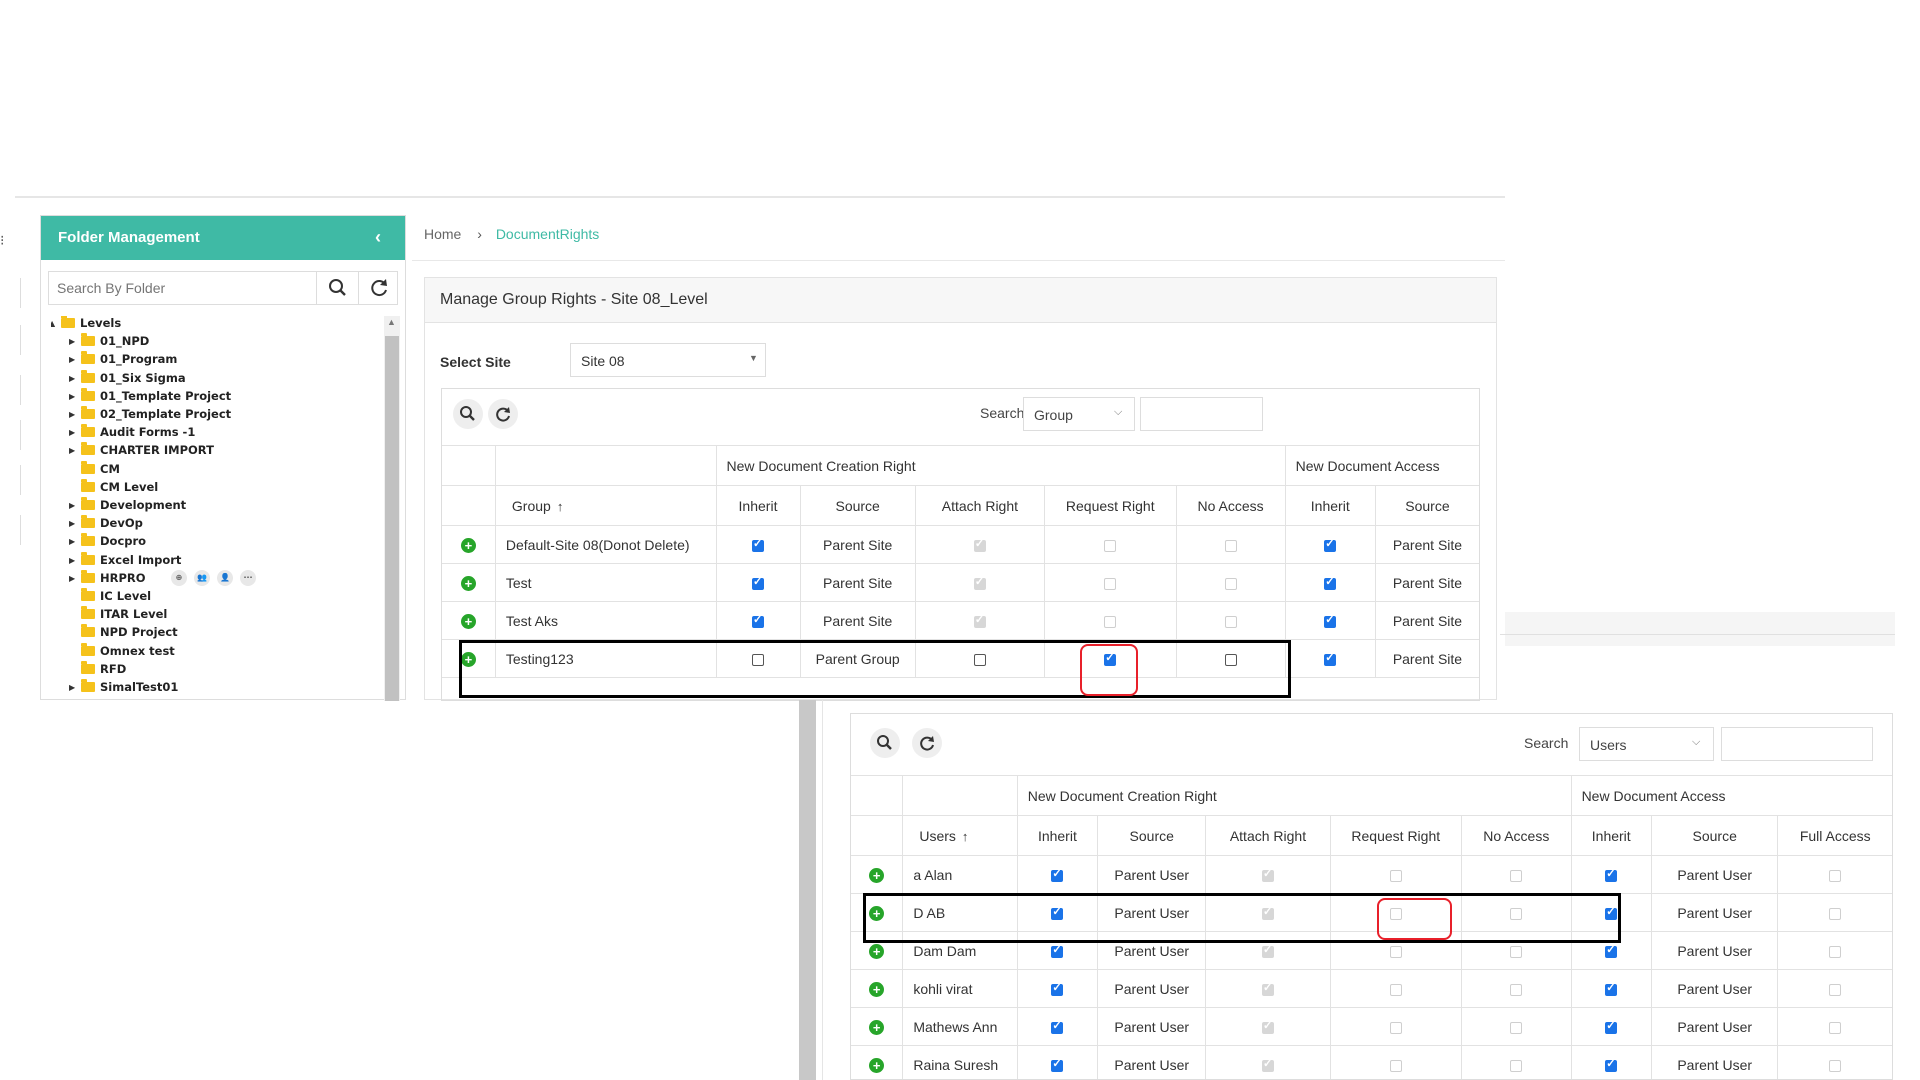 Image resolution: width=1920 pixels, height=1080 pixels. Describe the element at coordinates (141, 559) in the screenshot. I see `tree-item-label: Excel Import` at that location.